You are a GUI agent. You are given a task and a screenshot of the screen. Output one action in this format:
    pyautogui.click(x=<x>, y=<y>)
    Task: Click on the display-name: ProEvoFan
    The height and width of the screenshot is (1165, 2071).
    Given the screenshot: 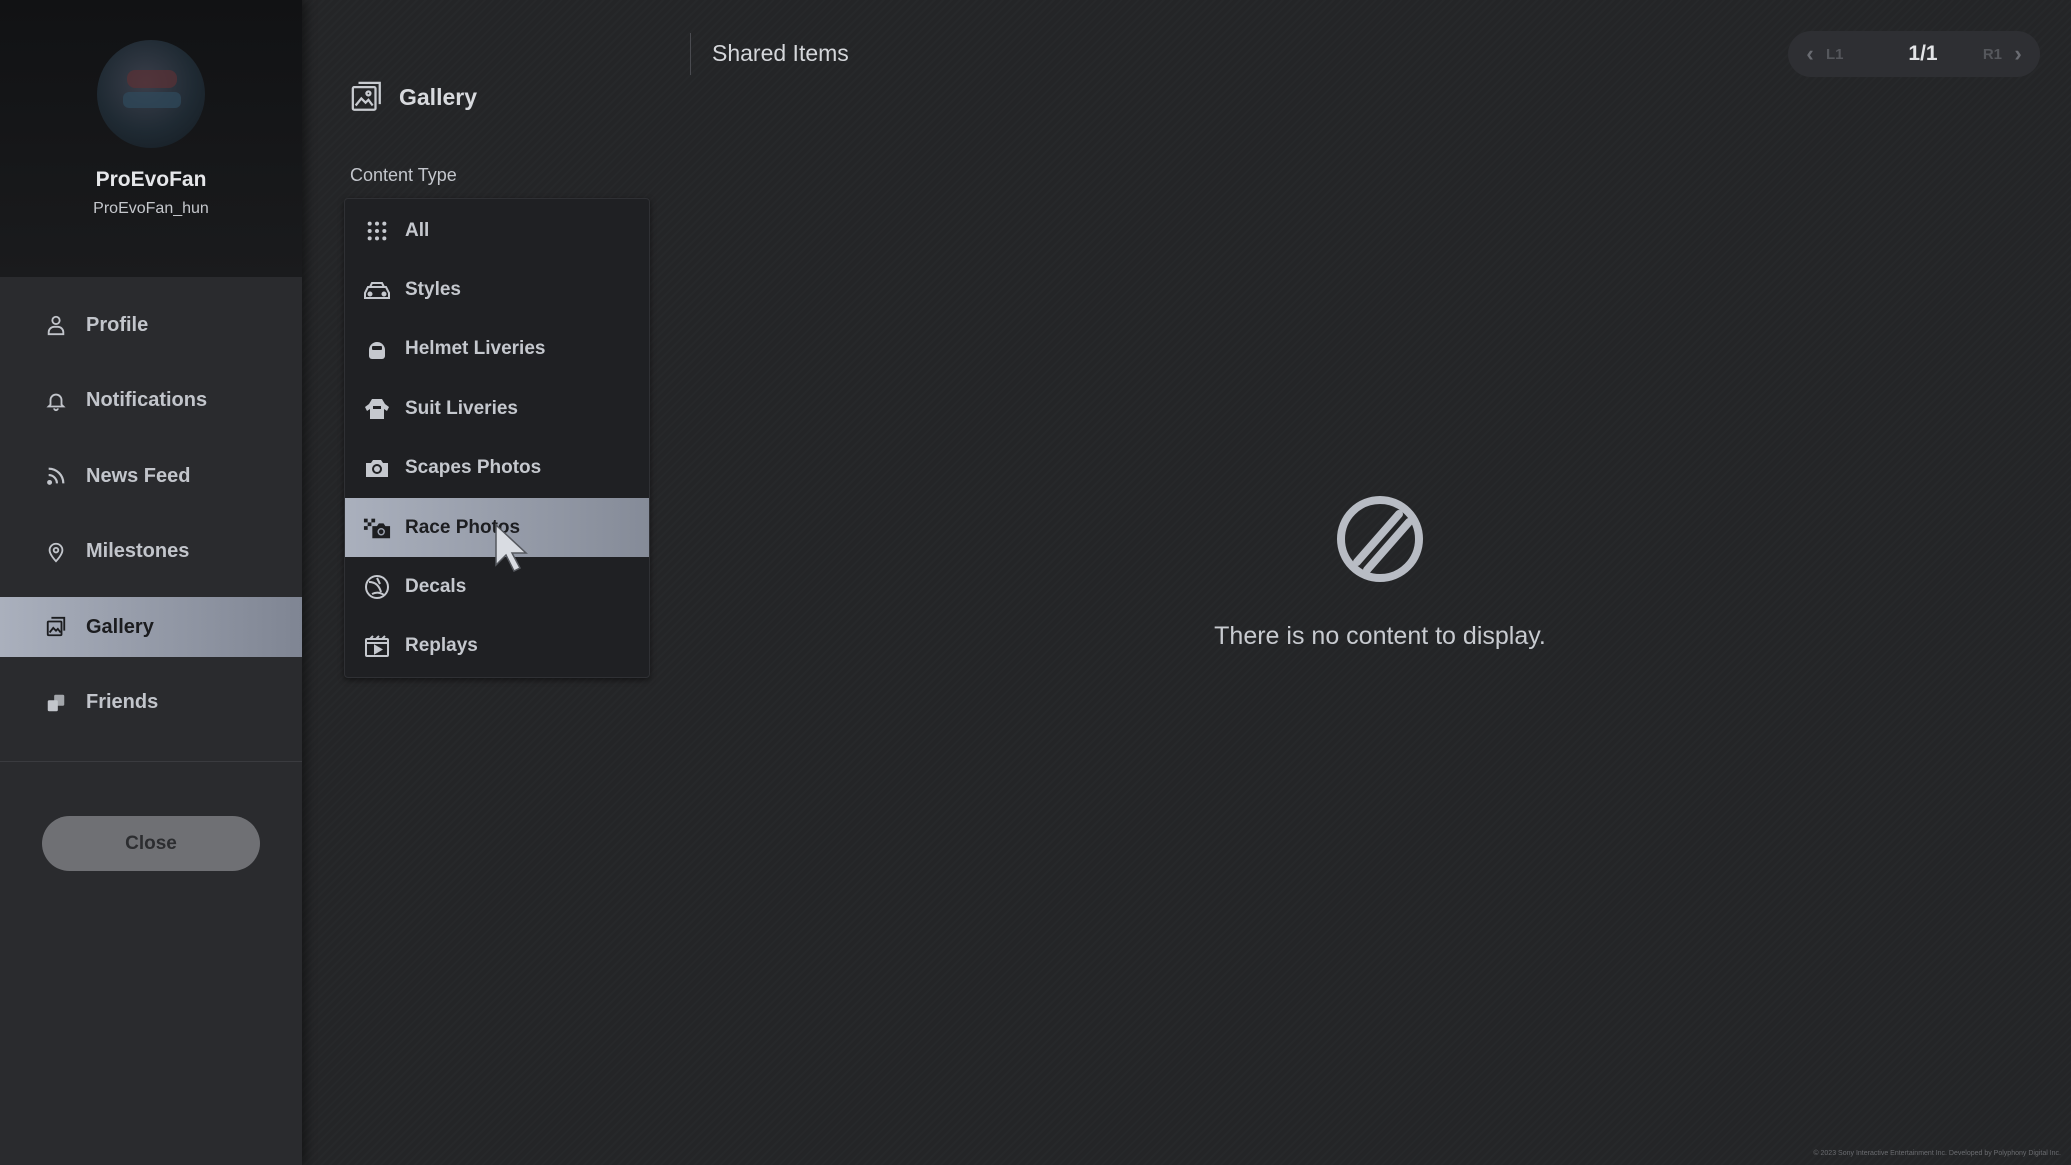 What is the action you would take?
    pyautogui.click(x=151, y=179)
    